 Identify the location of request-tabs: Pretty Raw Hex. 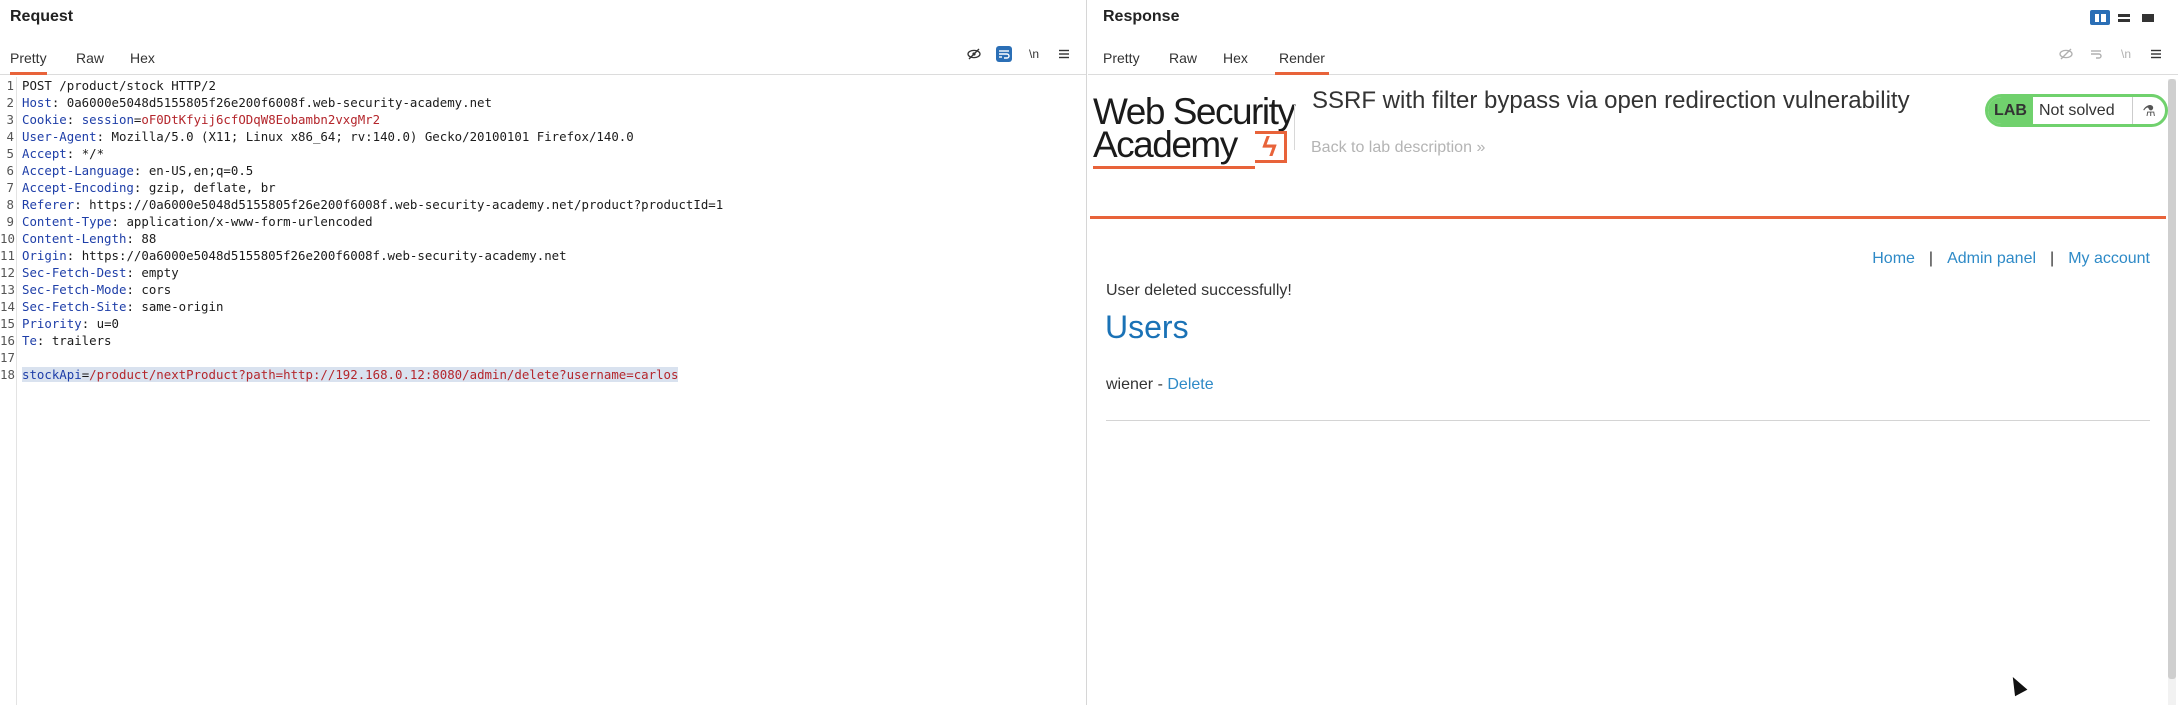
(543, 59).